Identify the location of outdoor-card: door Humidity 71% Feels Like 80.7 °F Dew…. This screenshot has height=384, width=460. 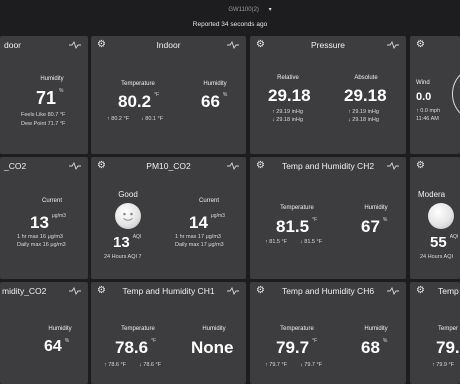
(44, 95).